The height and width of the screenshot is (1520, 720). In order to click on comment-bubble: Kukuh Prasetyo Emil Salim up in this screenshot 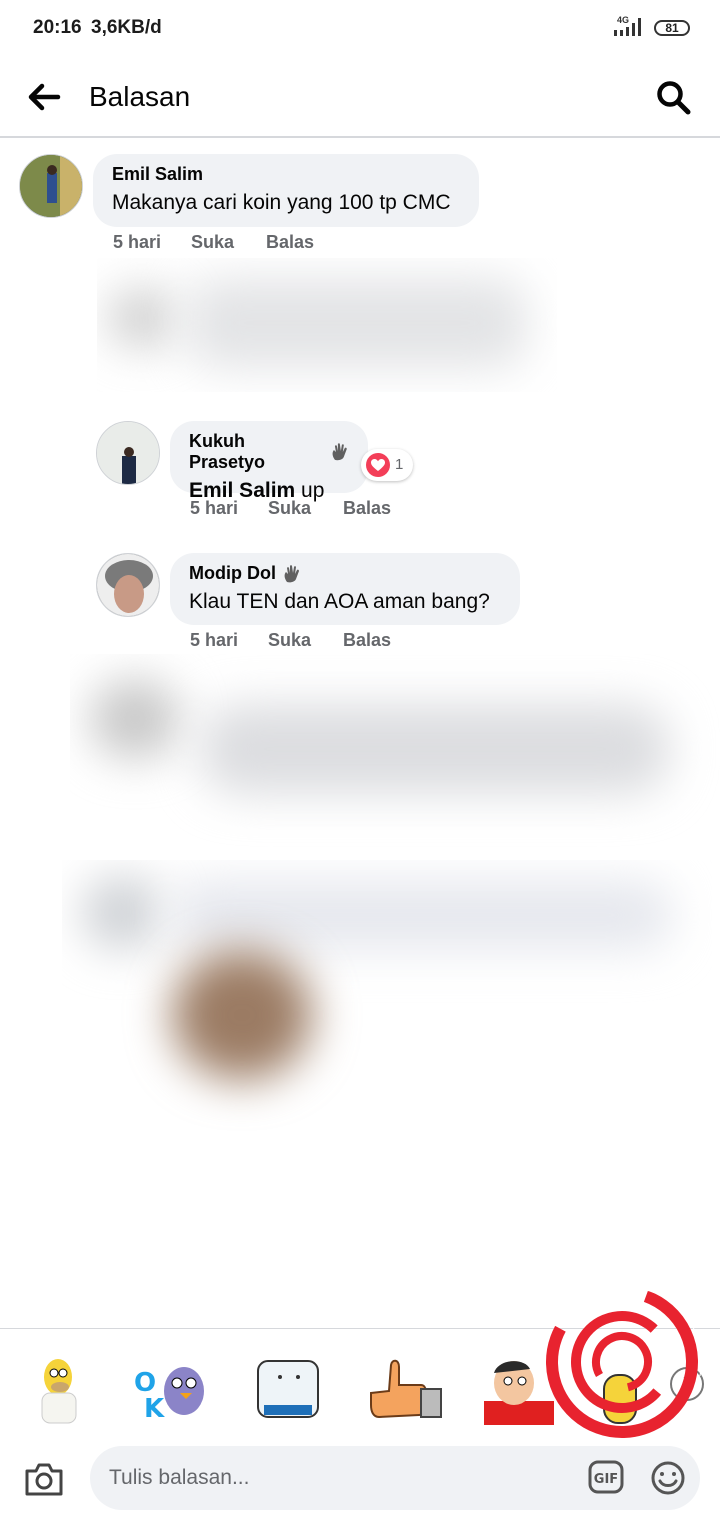, I will do `click(269, 461)`.